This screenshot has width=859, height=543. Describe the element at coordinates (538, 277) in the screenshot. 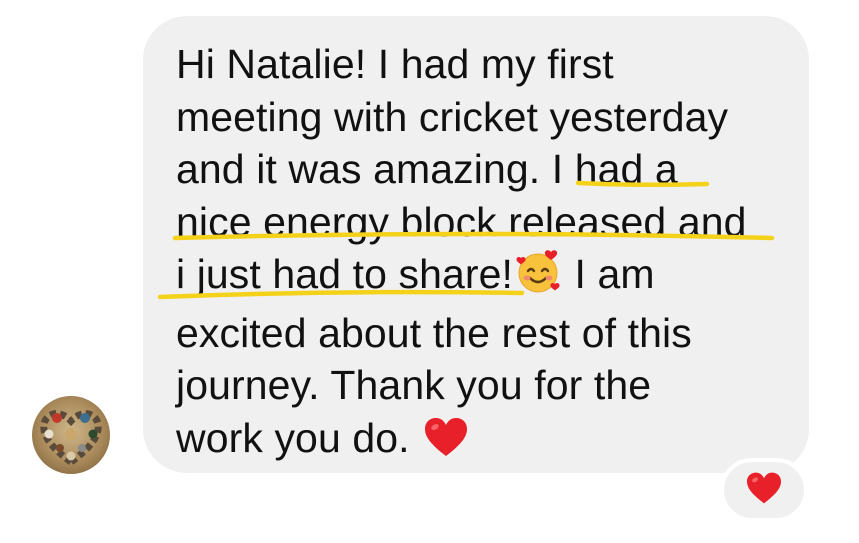

I see `smiling-face-with-hearts-icon` at that location.